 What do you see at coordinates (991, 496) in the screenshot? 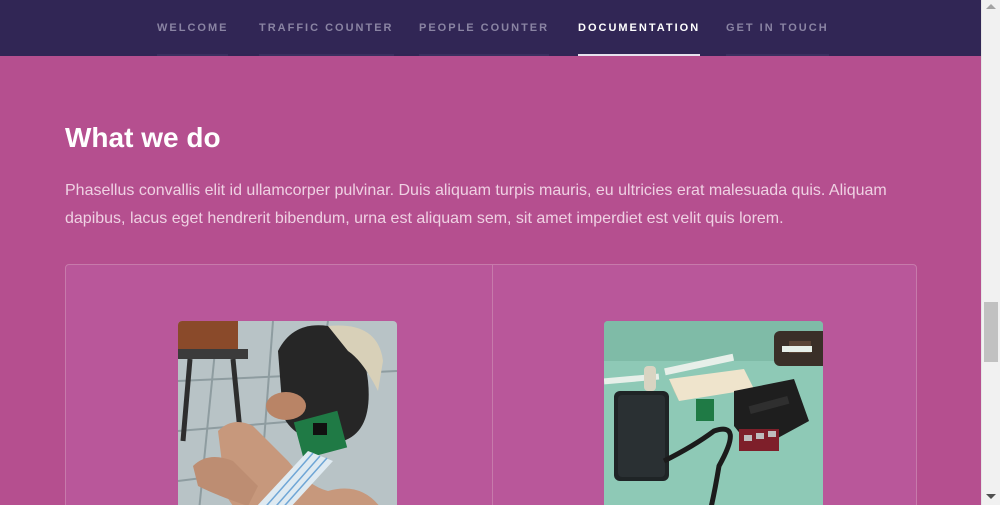
I see `scroll-down-arrow-icon` at bounding box center [991, 496].